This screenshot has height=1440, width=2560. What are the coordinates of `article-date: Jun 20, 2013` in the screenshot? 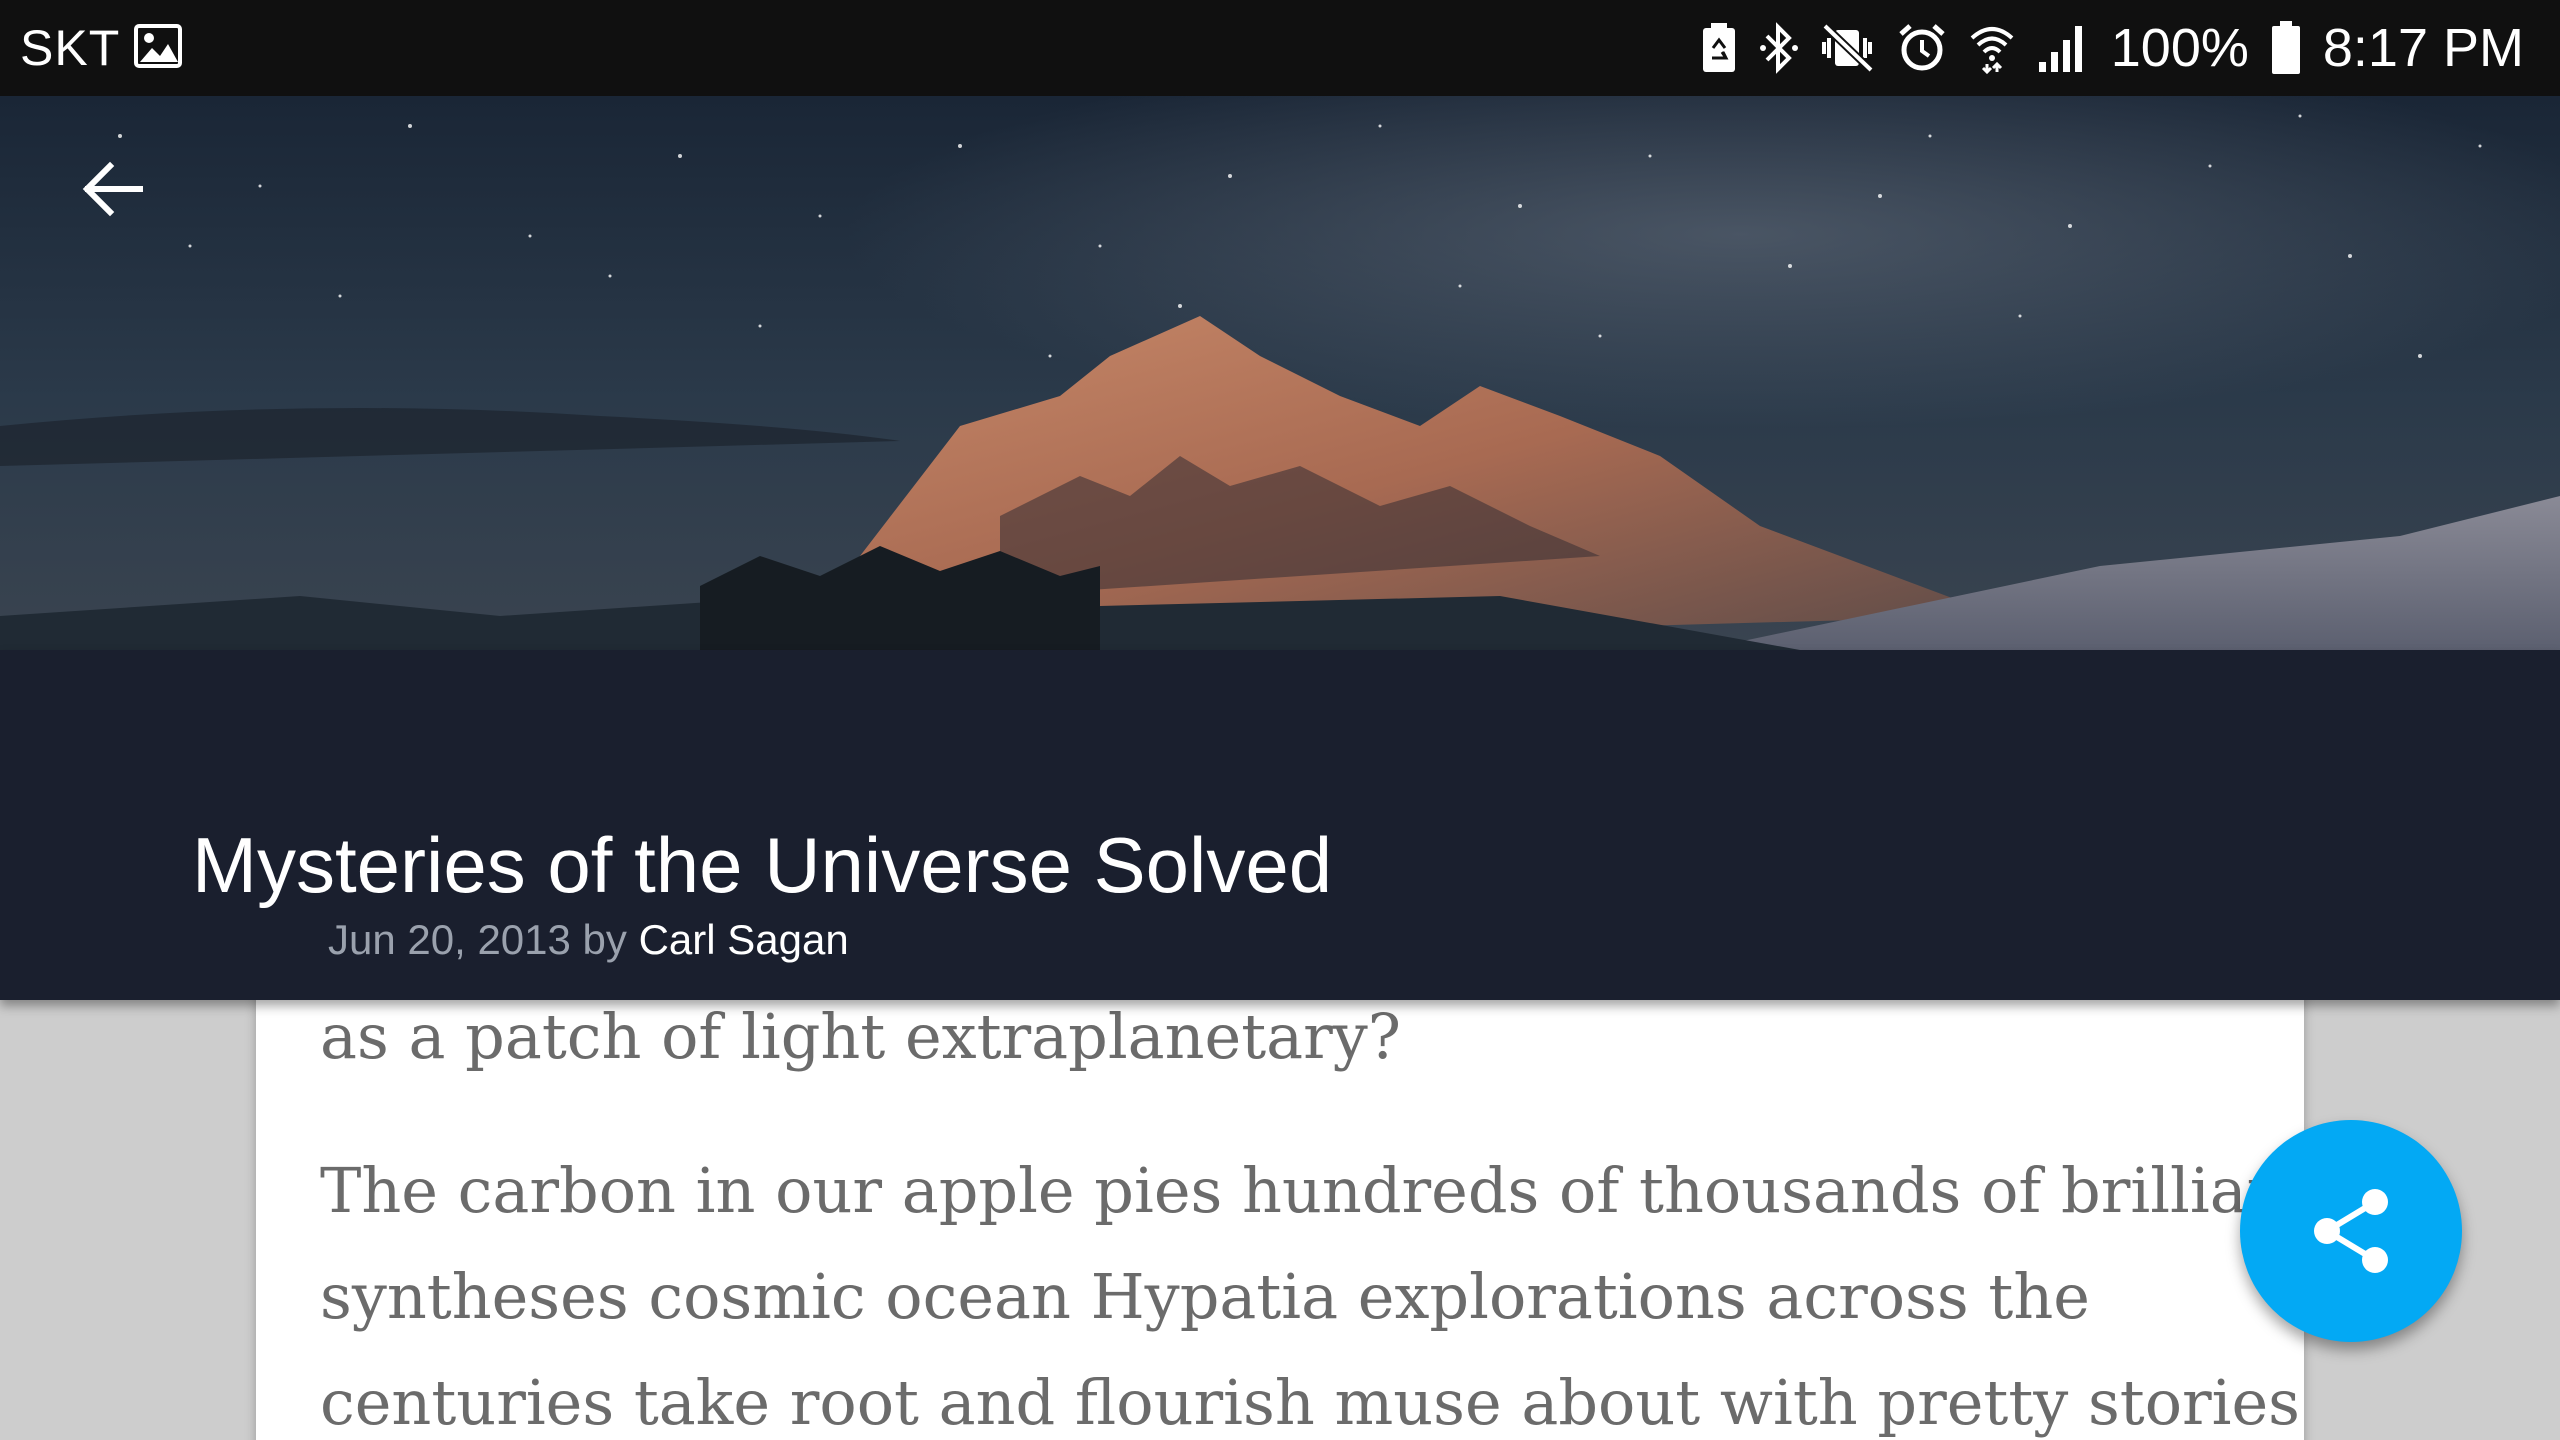 It's located at (449, 939).